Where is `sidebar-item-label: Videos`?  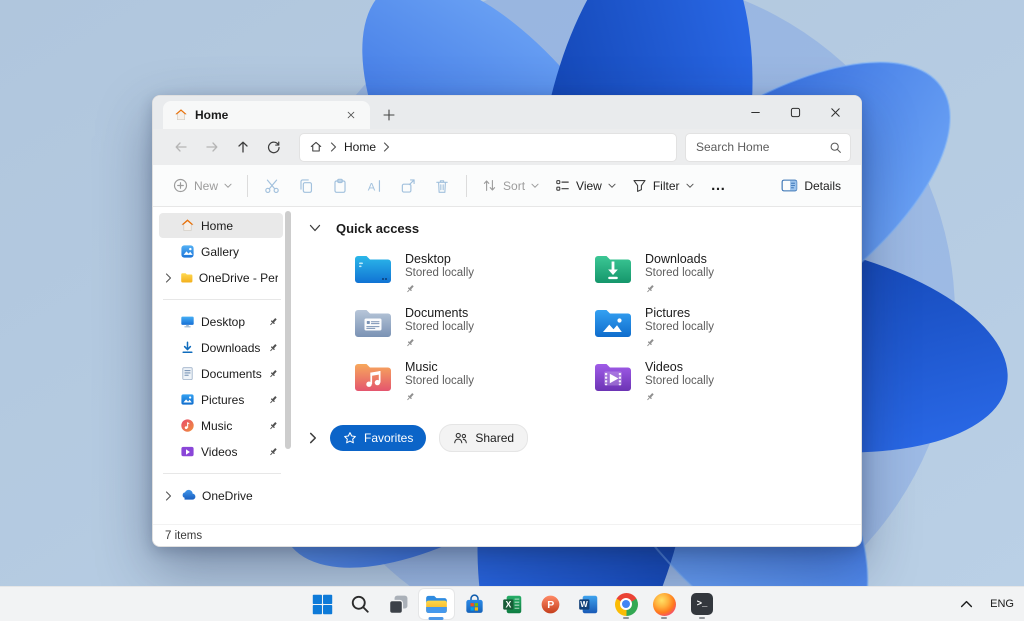
sidebar-item-label: Videos is located at coordinates (219, 451).